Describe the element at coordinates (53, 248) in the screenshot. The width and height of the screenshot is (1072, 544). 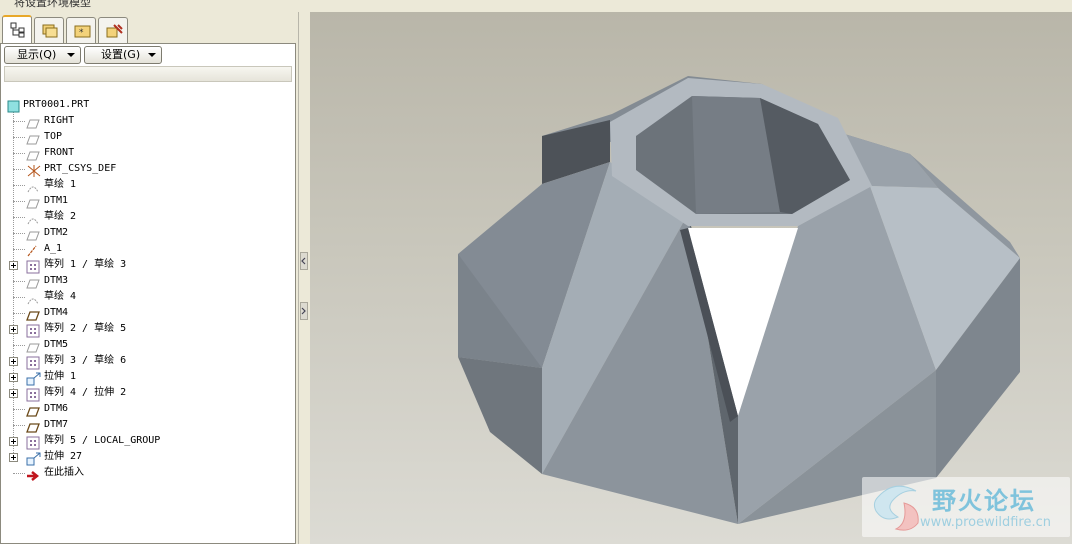
I see `tree-item-label: A_1` at that location.